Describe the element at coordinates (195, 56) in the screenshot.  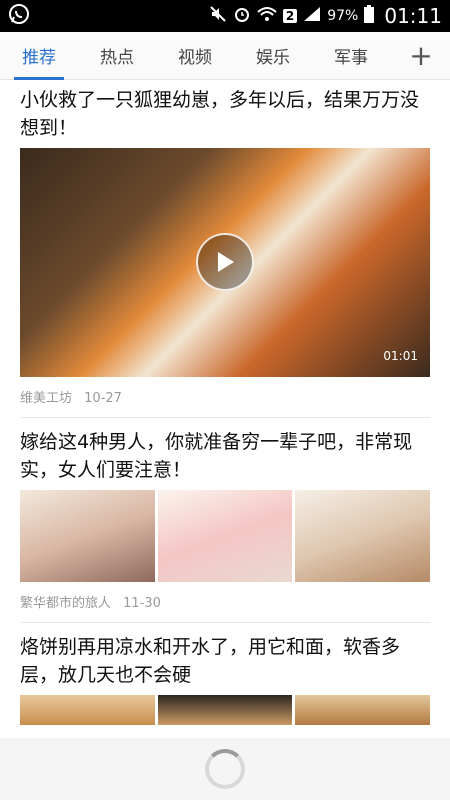
I see `tab-video: 视频` at that location.